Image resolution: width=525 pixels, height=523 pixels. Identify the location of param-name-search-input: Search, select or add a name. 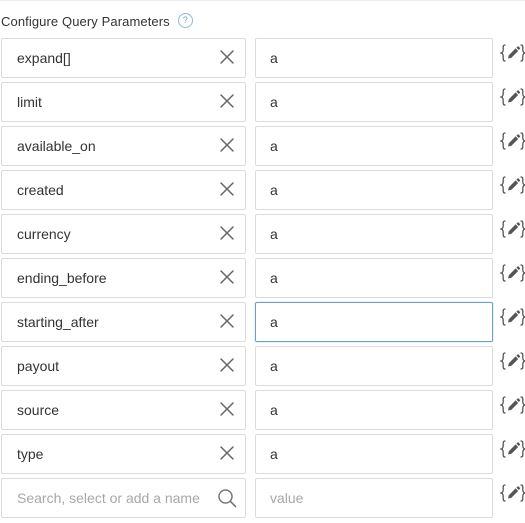
(123, 498).